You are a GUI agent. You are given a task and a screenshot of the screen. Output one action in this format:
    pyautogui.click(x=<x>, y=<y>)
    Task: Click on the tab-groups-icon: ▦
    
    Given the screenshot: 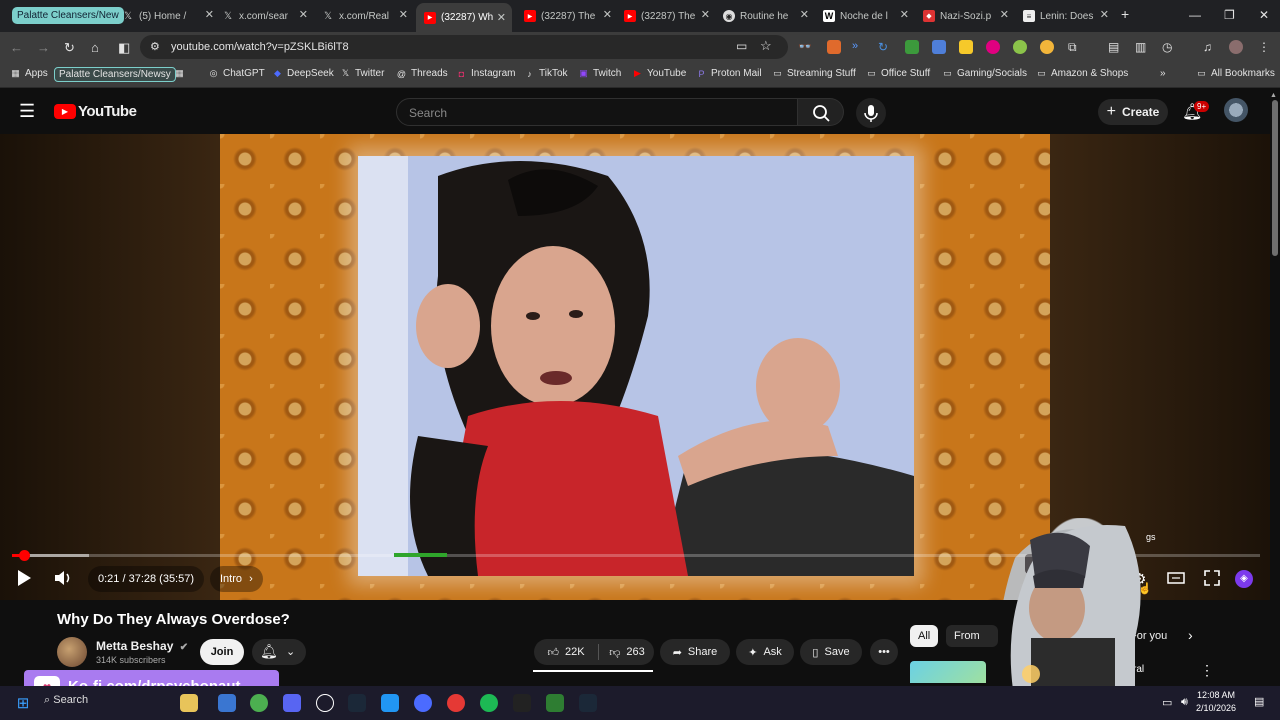 What is the action you would take?
    pyautogui.click(x=181, y=73)
    